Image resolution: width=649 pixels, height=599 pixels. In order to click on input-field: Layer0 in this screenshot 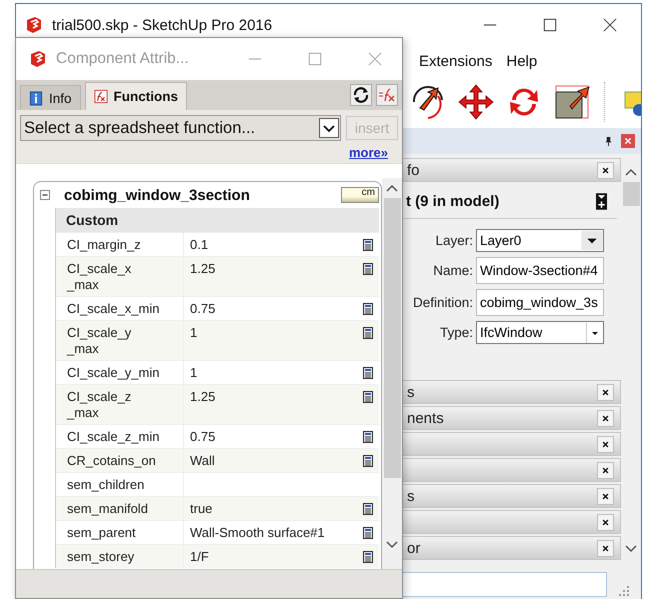, I will do `click(540, 240)`.